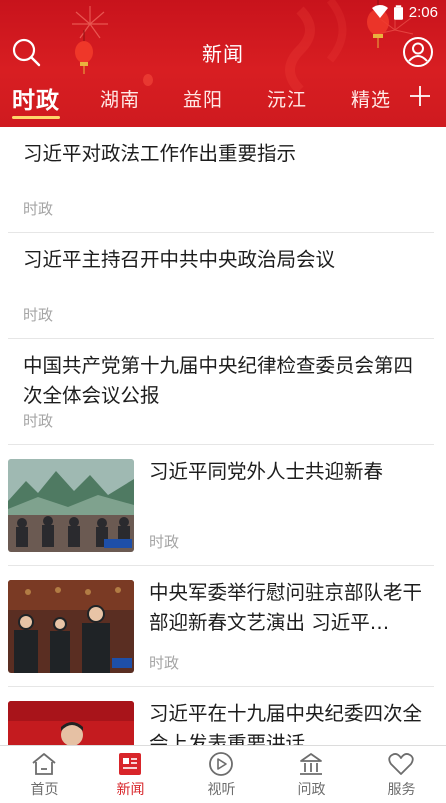  What do you see at coordinates (120, 98) in the screenshot?
I see `tab-hunan: 湖南` at bounding box center [120, 98].